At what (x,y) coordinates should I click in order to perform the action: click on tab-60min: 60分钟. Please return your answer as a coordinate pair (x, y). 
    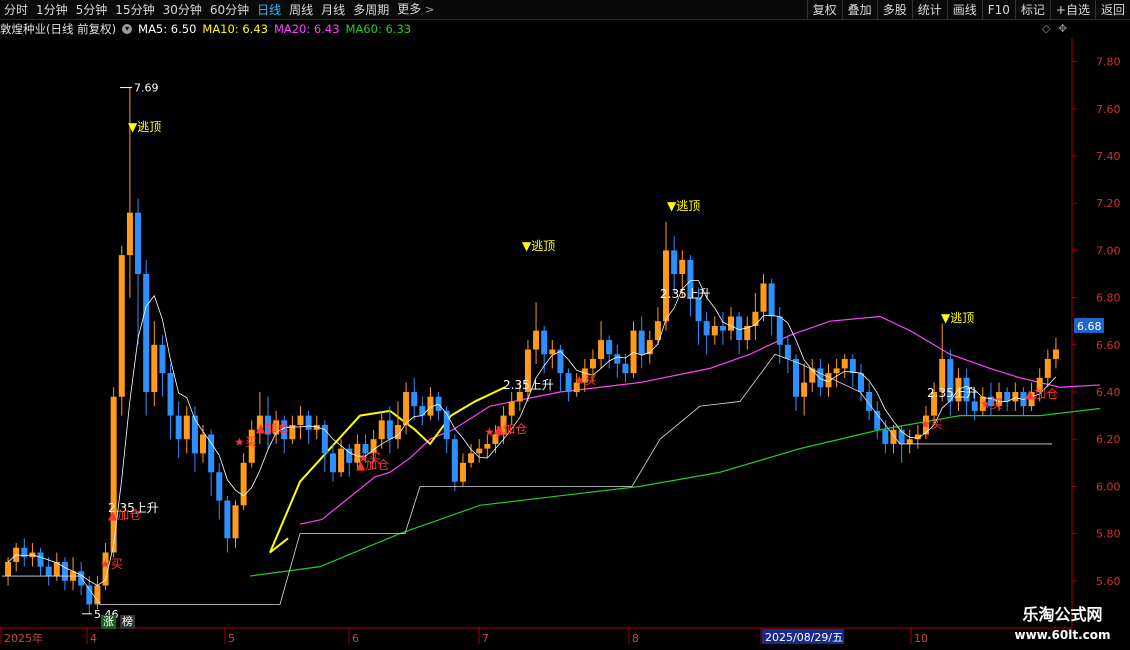
    Looking at the image, I should click on (229, 10).